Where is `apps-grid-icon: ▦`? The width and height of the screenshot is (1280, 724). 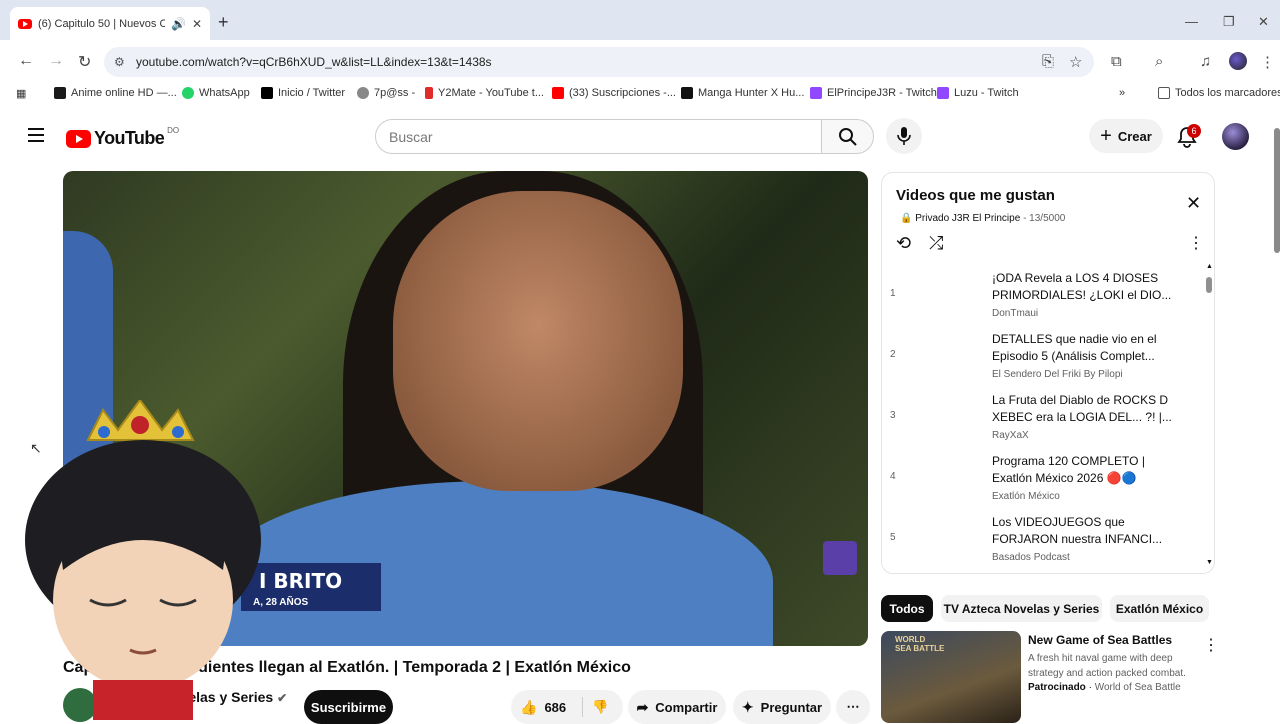
apps-grid-icon: ▦ is located at coordinates (21, 93).